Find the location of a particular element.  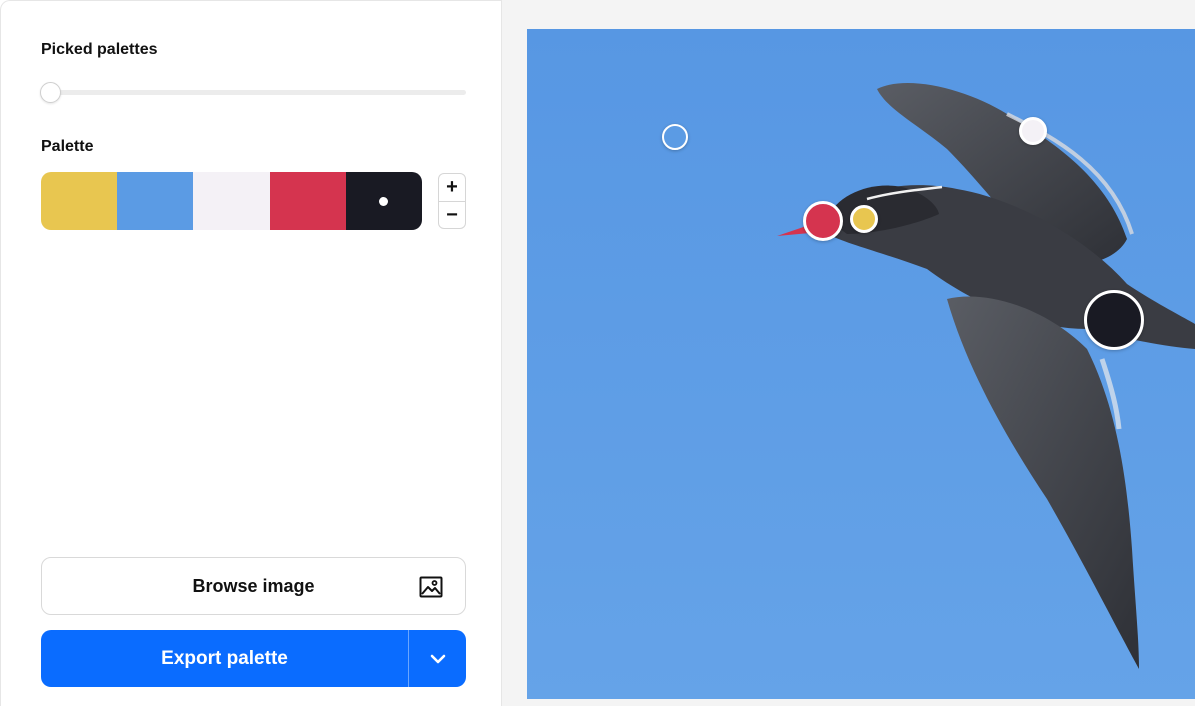

remove-color-button: − is located at coordinates (452, 214).